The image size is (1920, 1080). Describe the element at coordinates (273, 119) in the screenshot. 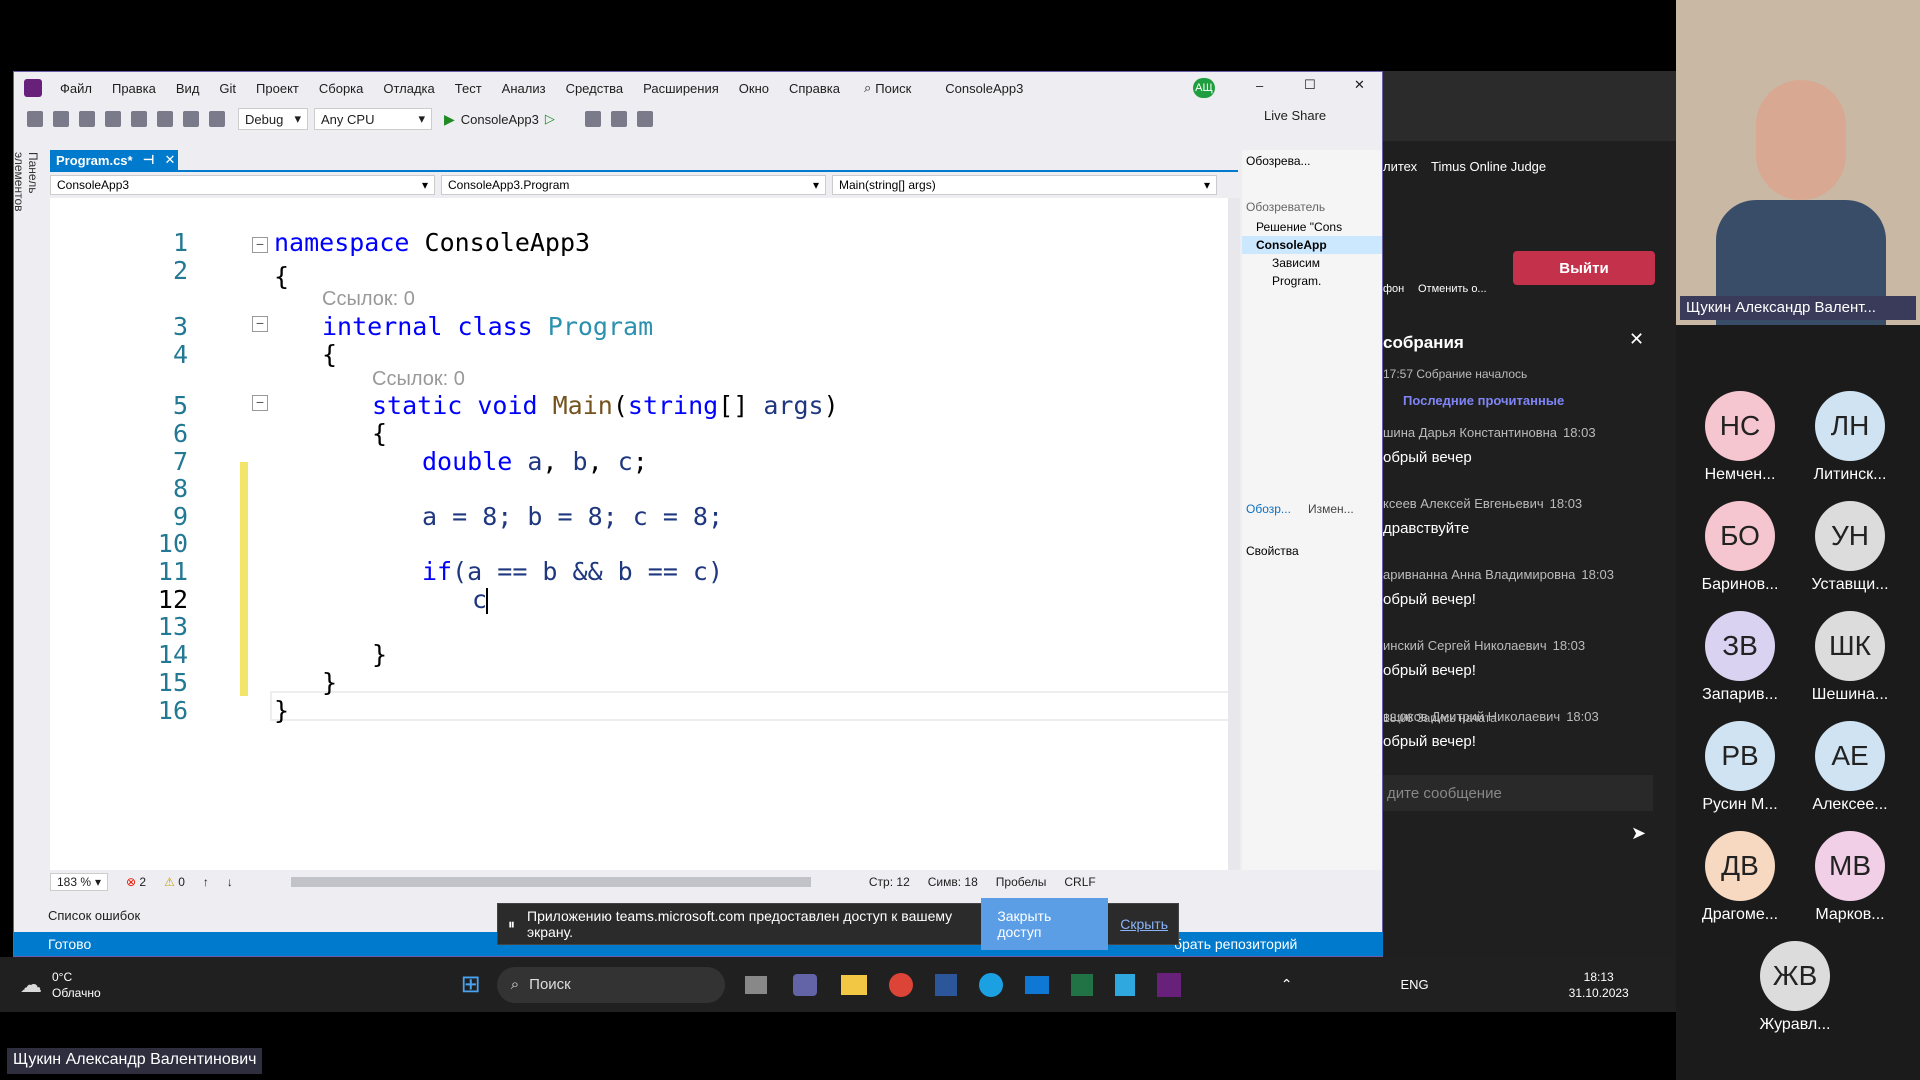

I see `config-select: Debug ▾` at that location.